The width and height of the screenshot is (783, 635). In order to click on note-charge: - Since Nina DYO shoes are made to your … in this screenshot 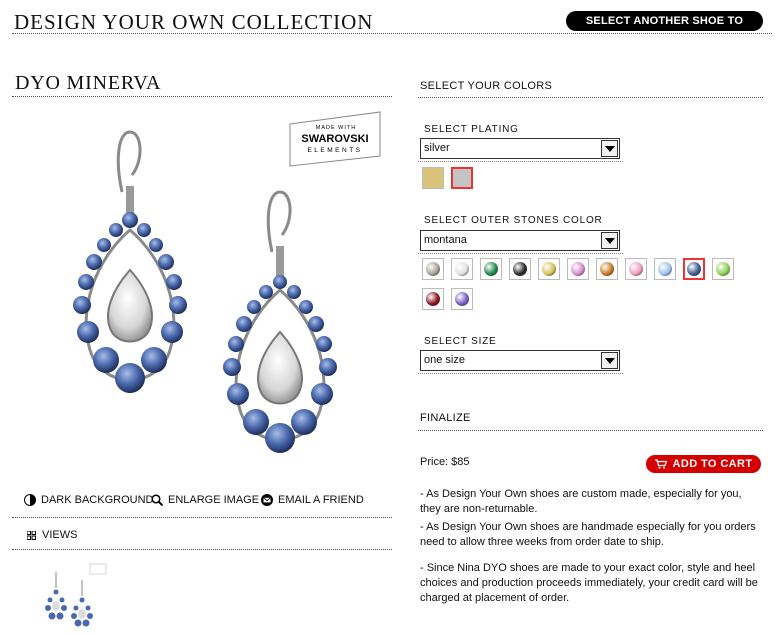, I will do `click(589, 583)`.